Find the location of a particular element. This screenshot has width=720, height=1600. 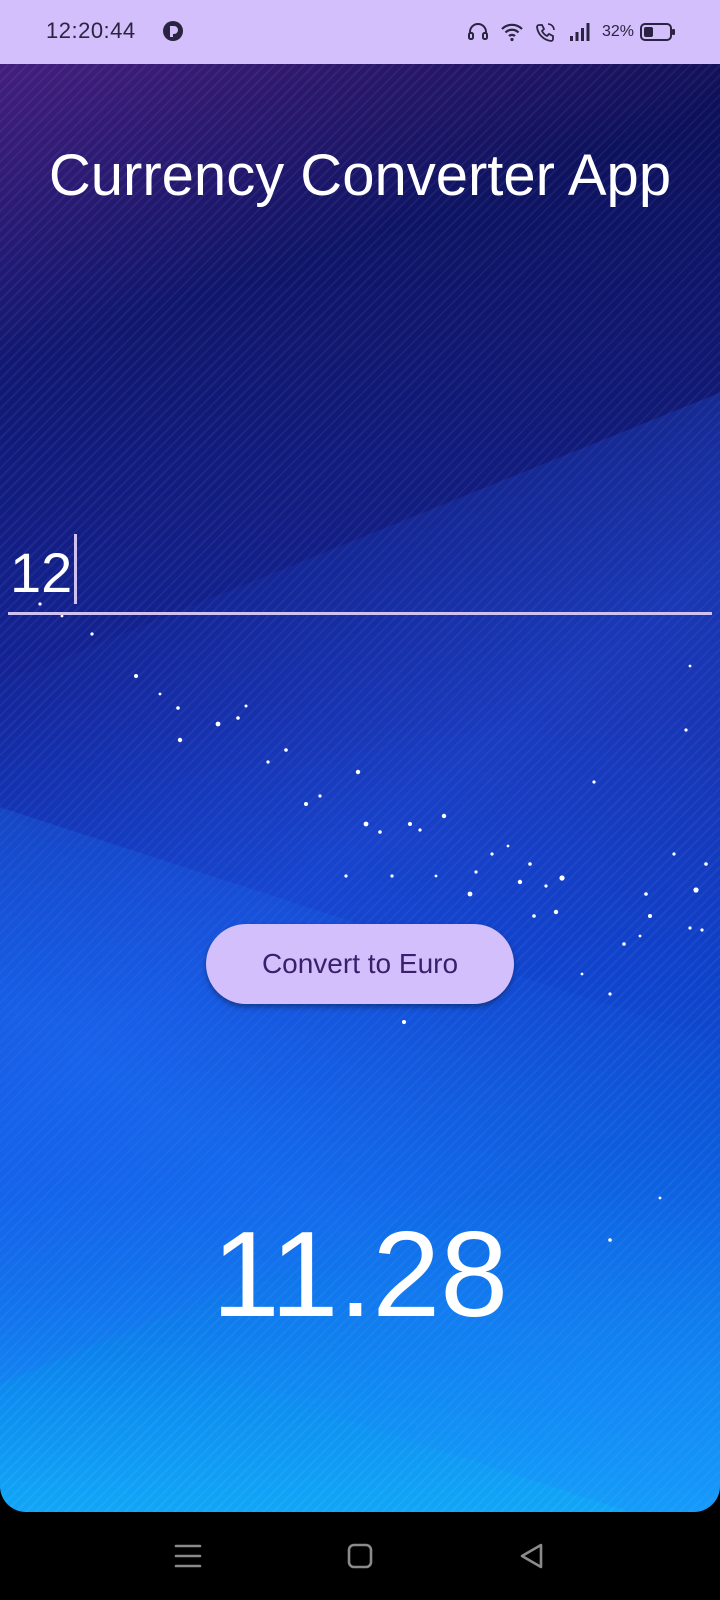

wifi-icon is located at coordinates (512, 32).